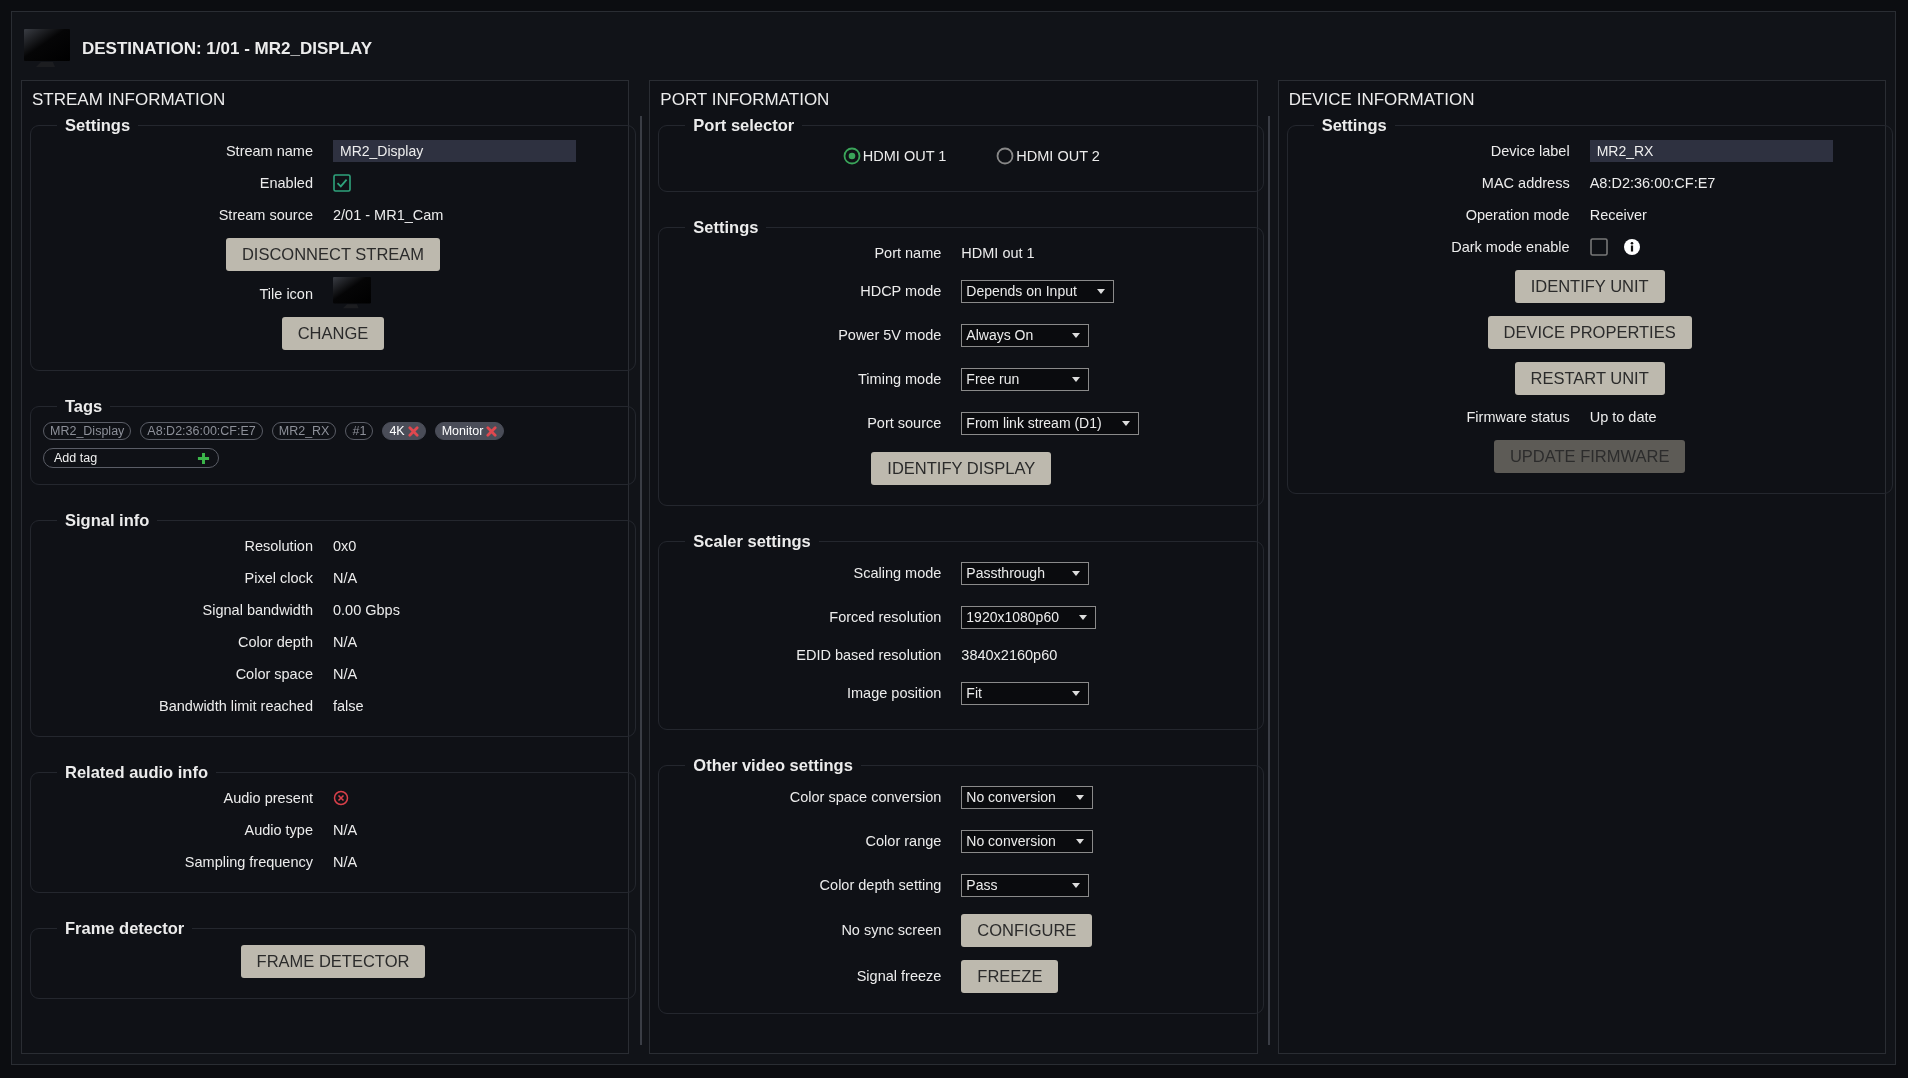 The height and width of the screenshot is (1078, 1908). I want to click on field-label: Tile icon, so click(285, 293).